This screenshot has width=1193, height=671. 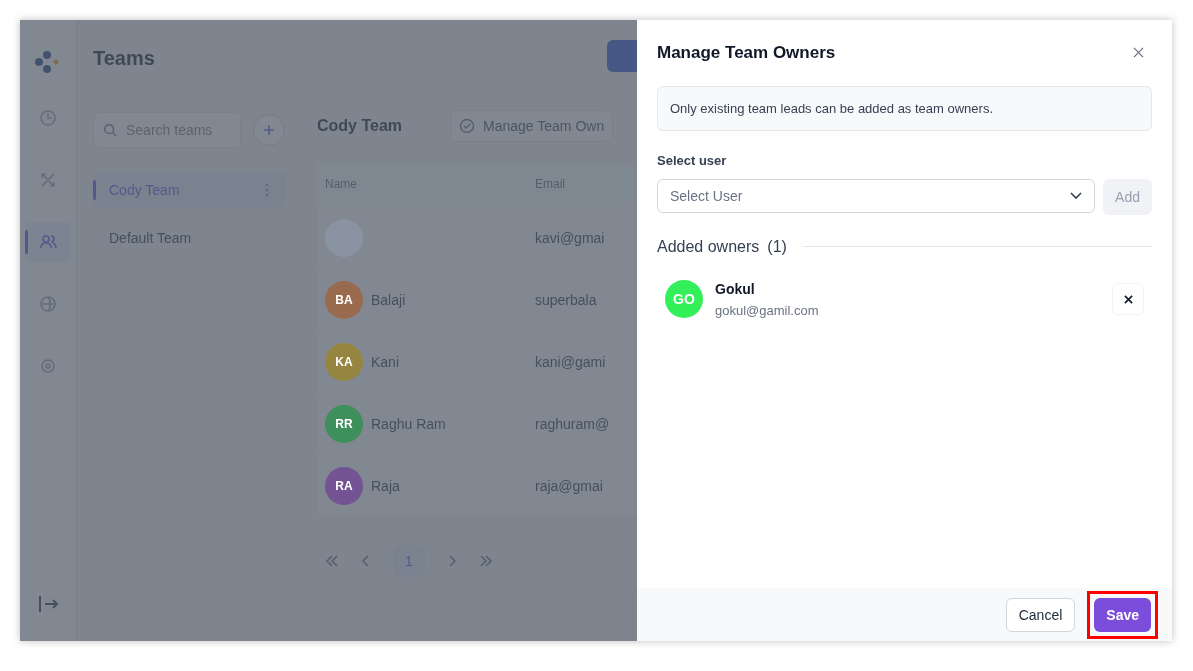 What do you see at coordinates (570, 362) in the screenshot?
I see `member-email: kani@gami` at bounding box center [570, 362].